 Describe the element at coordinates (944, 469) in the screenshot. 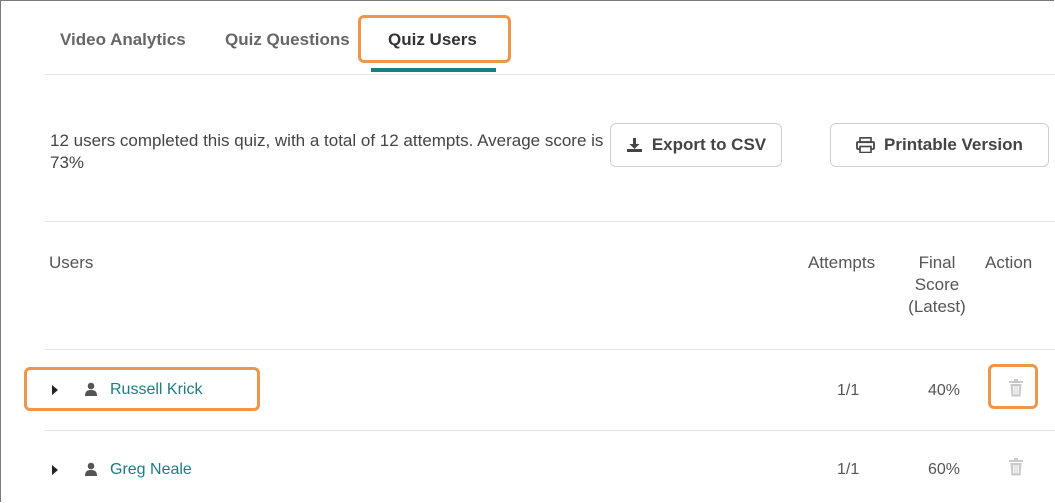

I see `final-score-value: 60%` at that location.